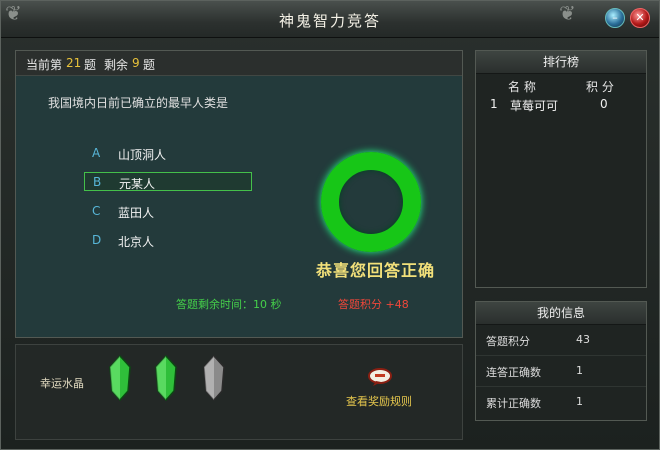 This screenshot has width=660, height=450. Describe the element at coordinates (96, 153) in the screenshot. I see `option-letter: A` at that location.